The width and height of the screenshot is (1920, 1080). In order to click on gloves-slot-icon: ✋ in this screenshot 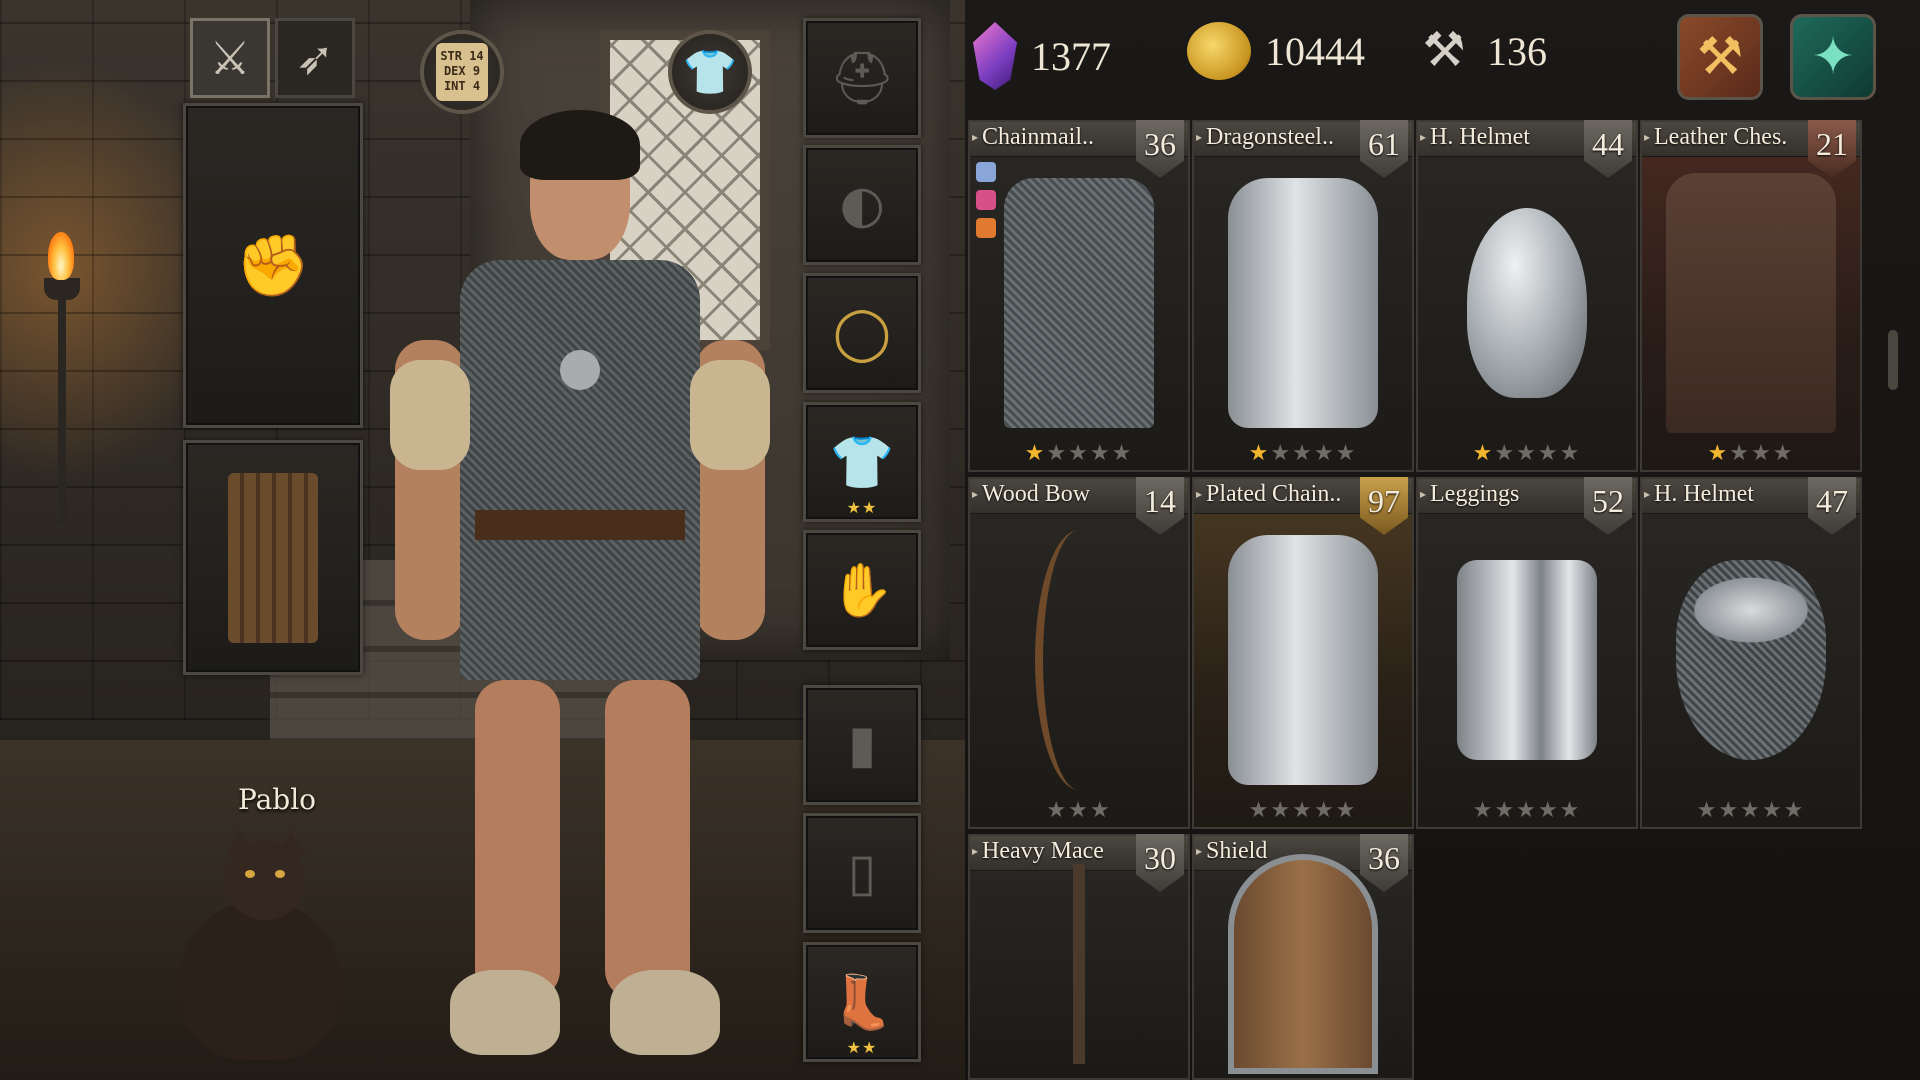, I will do `click(862, 590)`.